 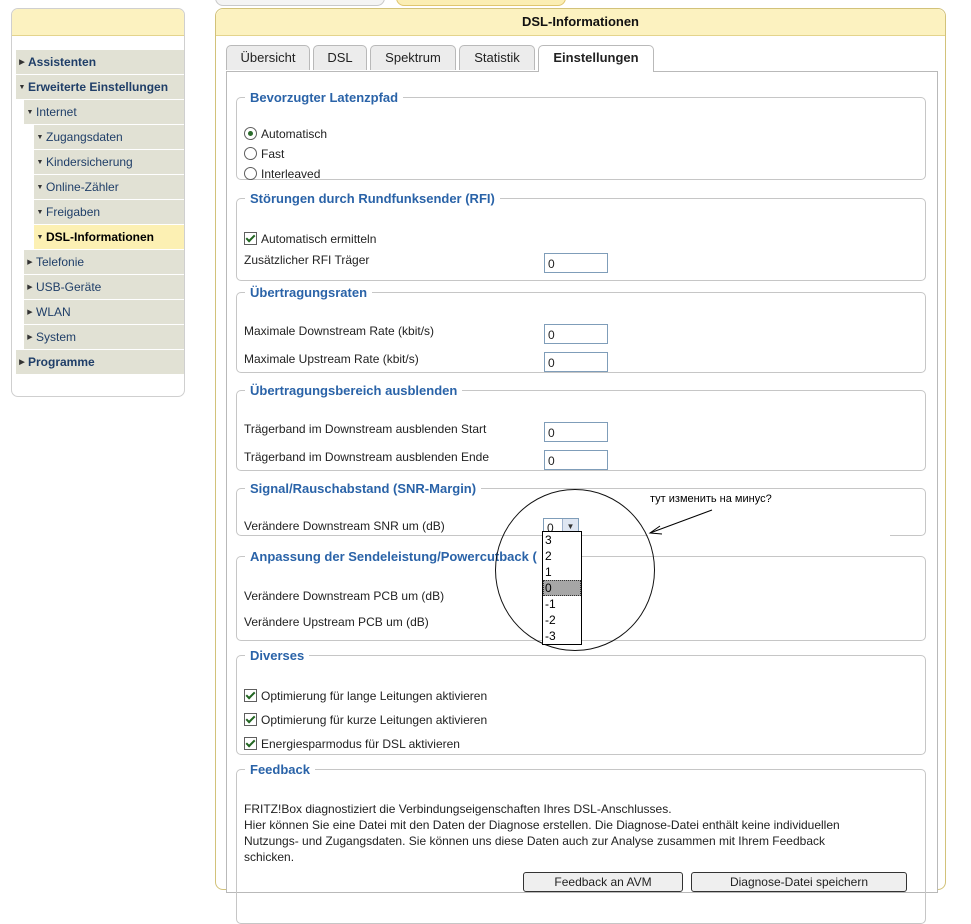 I want to click on pcb-up-label: Verändere Upstream PCB um (dB), so click(x=336, y=622).